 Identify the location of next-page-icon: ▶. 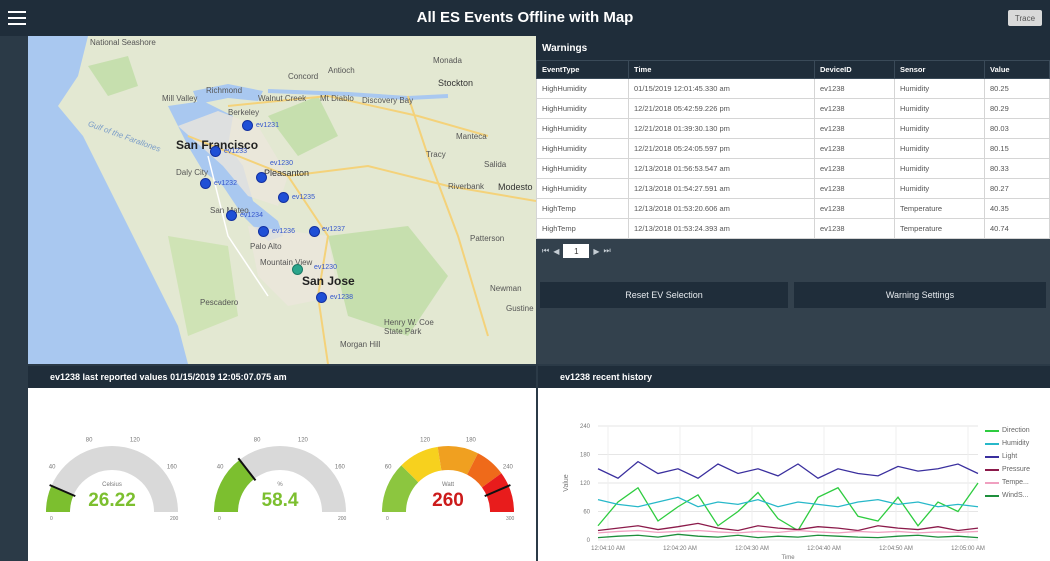
(596, 251).